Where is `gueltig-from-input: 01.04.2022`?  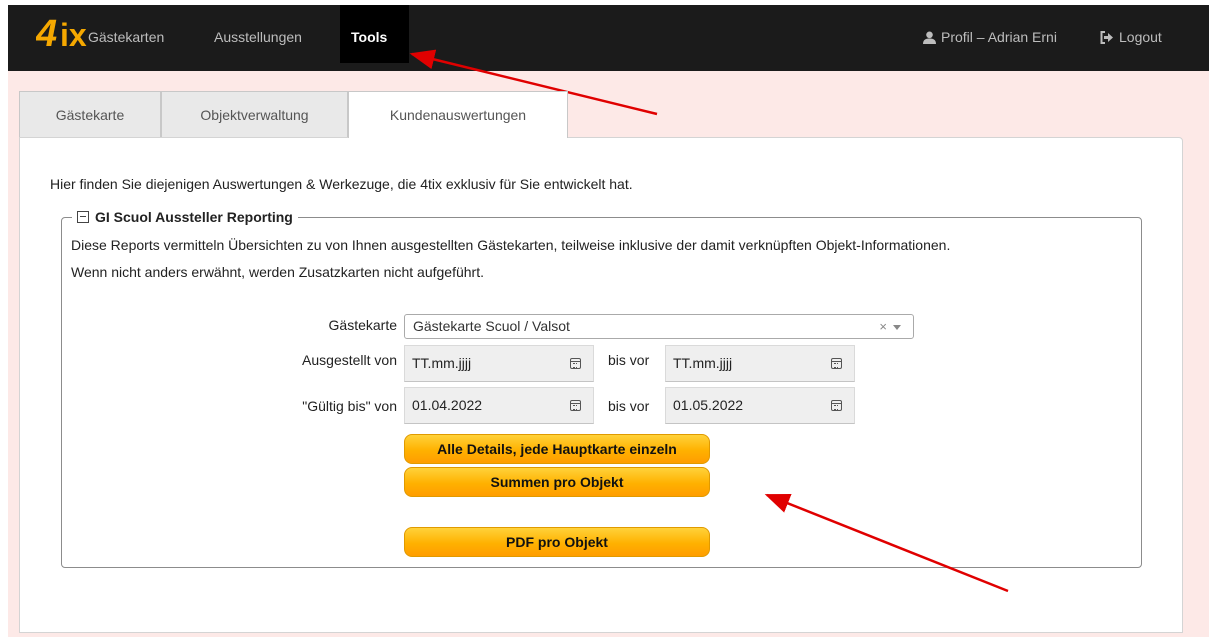 gueltig-from-input: 01.04.2022 is located at coordinates (499, 405).